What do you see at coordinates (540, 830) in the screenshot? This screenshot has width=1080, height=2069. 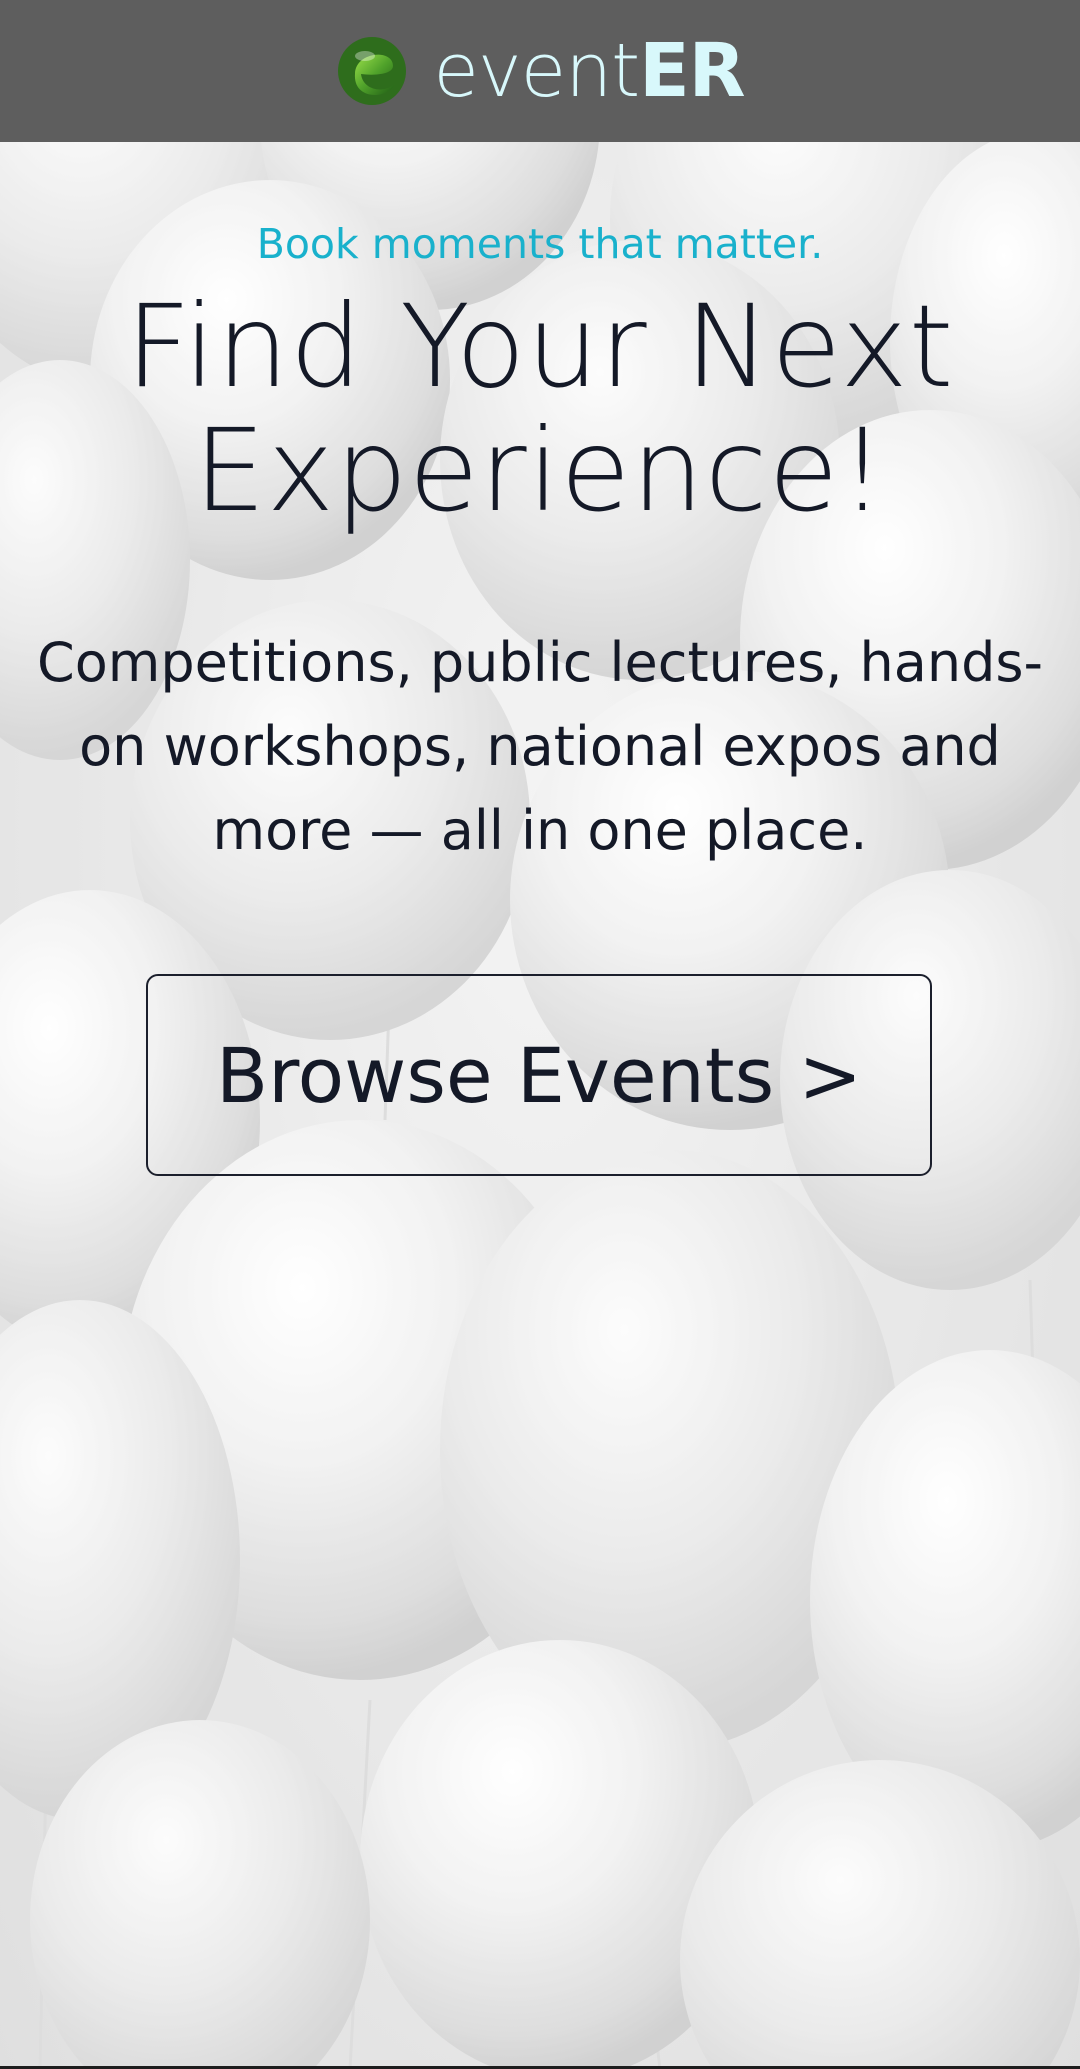 I see `hero-description-line3: more — all in one place.` at bounding box center [540, 830].